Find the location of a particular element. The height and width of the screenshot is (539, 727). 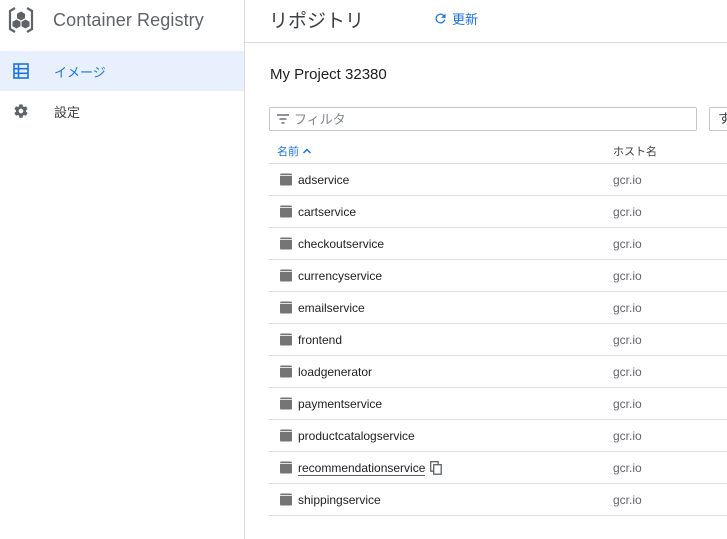

repository-name-link: productcatalogservice is located at coordinates (356, 436).